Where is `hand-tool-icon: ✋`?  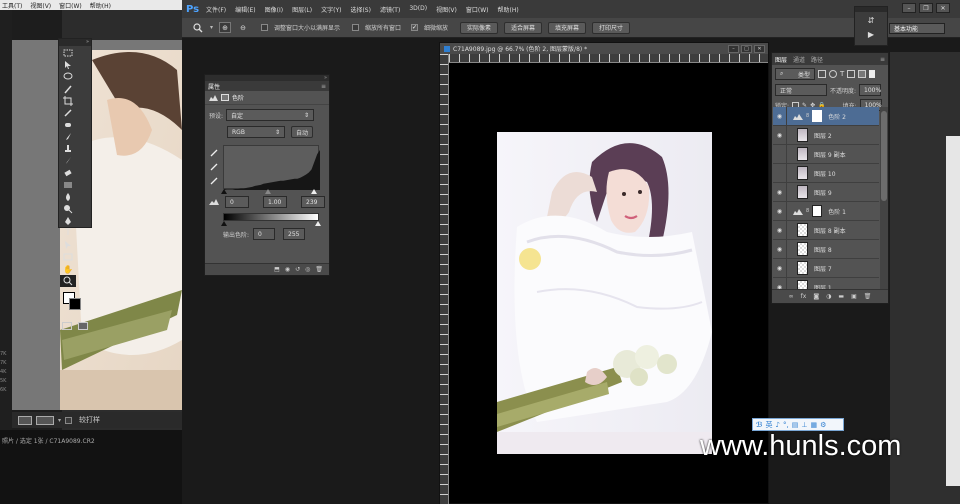
hand-tool-icon: ✋ is located at coordinates (68, 269).